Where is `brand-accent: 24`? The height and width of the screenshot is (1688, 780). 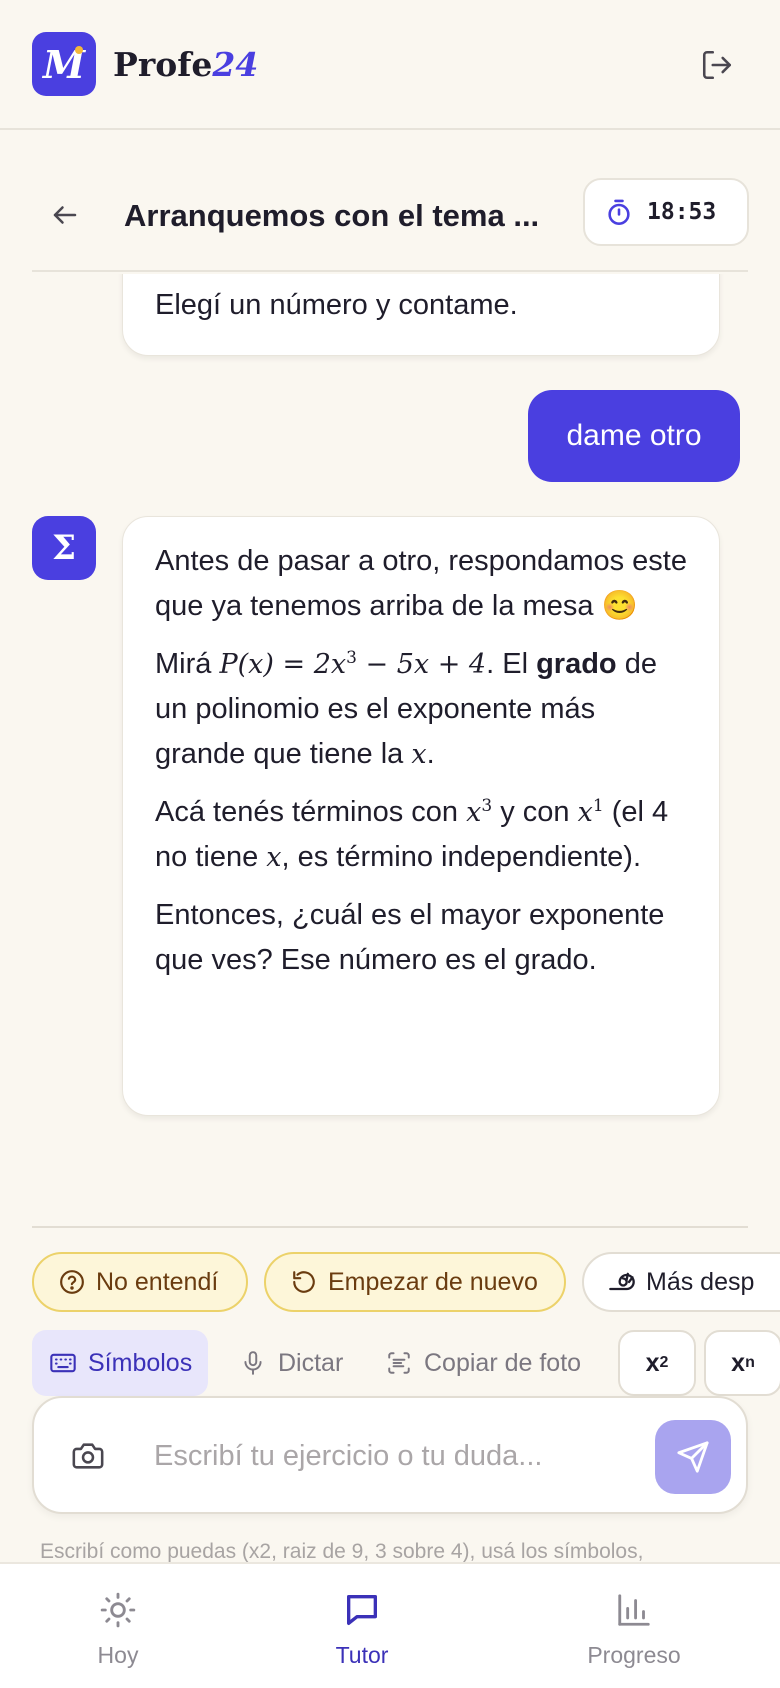
brand-accent: 24 is located at coordinates (235, 64).